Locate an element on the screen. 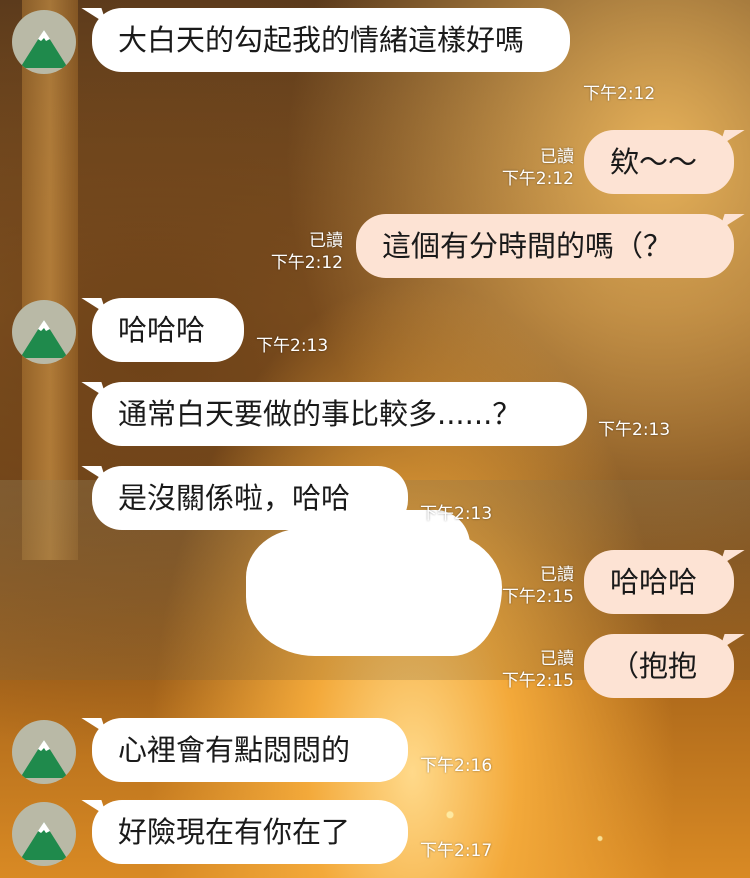 The height and width of the screenshot is (878, 750). message-text: （抱抱 is located at coordinates (654, 666).